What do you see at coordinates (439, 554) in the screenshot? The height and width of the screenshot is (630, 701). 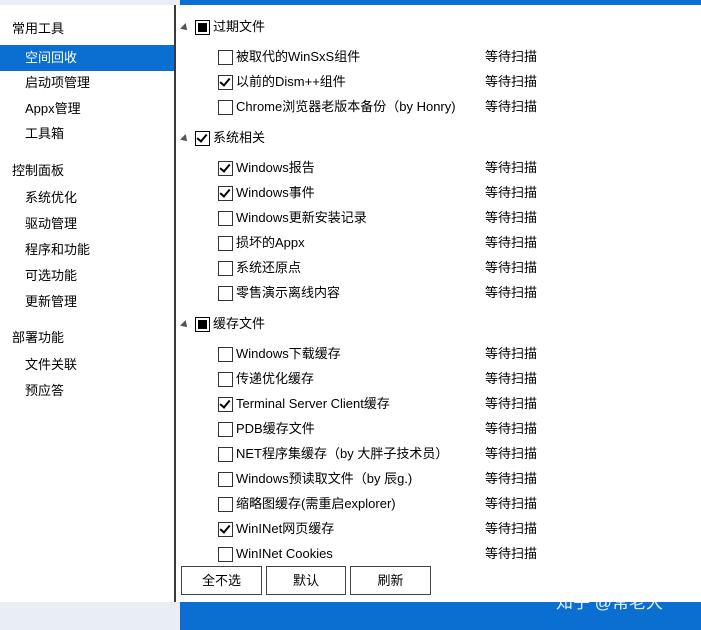 I see `list-item: WinINet Cookies 等待扫描` at bounding box center [439, 554].